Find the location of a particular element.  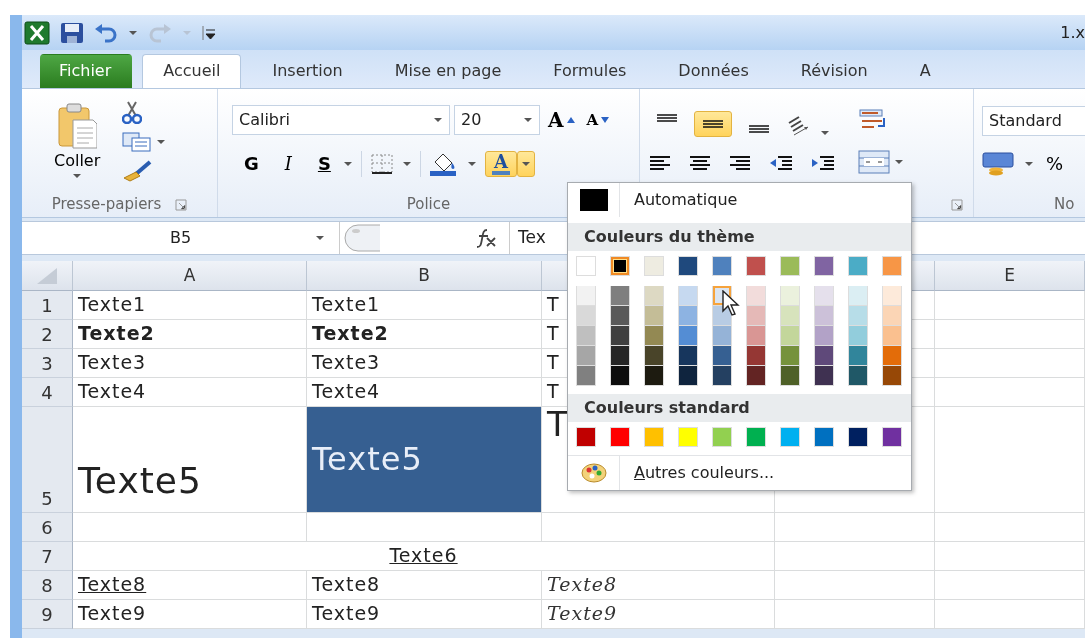

row-header: 4 is located at coordinates (47, 392).